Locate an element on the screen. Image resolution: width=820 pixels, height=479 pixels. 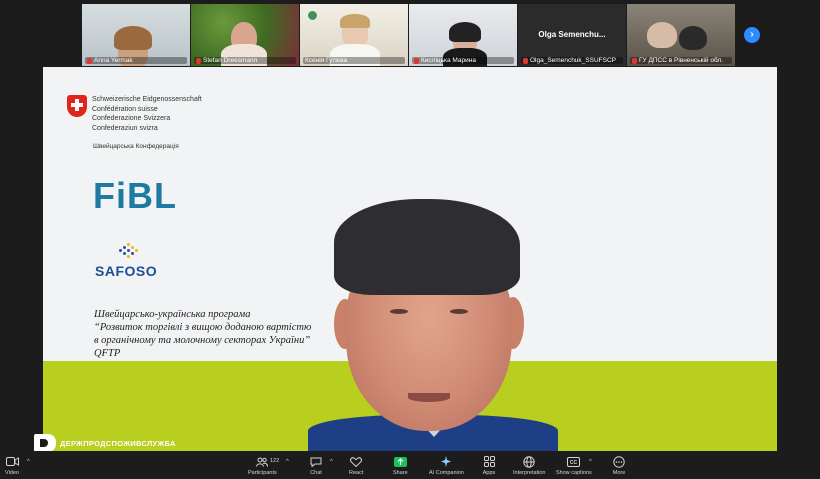
fibl-logo: FiBL is located at coordinates (135, 195).